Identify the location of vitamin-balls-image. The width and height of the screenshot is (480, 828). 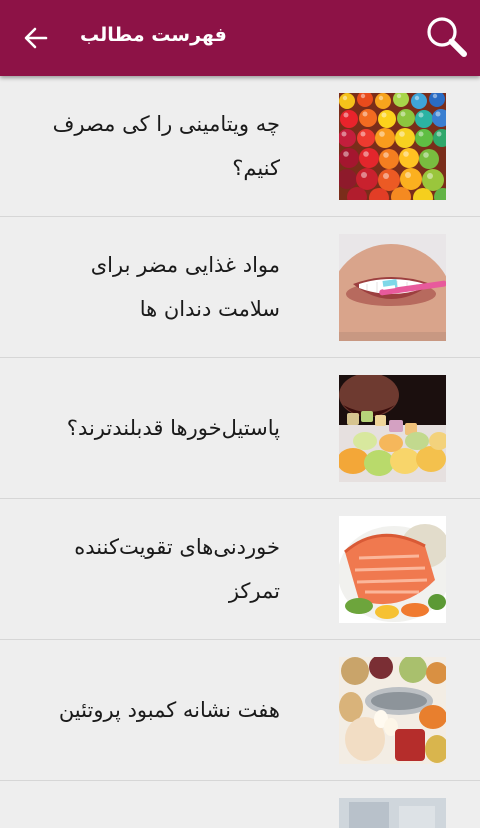
(392, 146).